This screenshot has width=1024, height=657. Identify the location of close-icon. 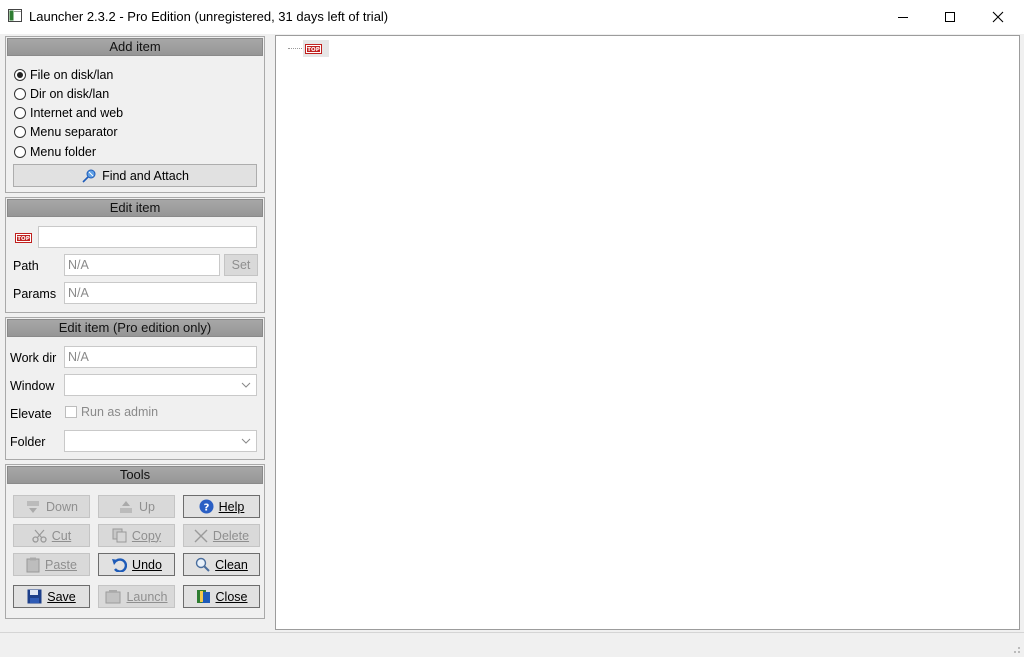
(998, 17).